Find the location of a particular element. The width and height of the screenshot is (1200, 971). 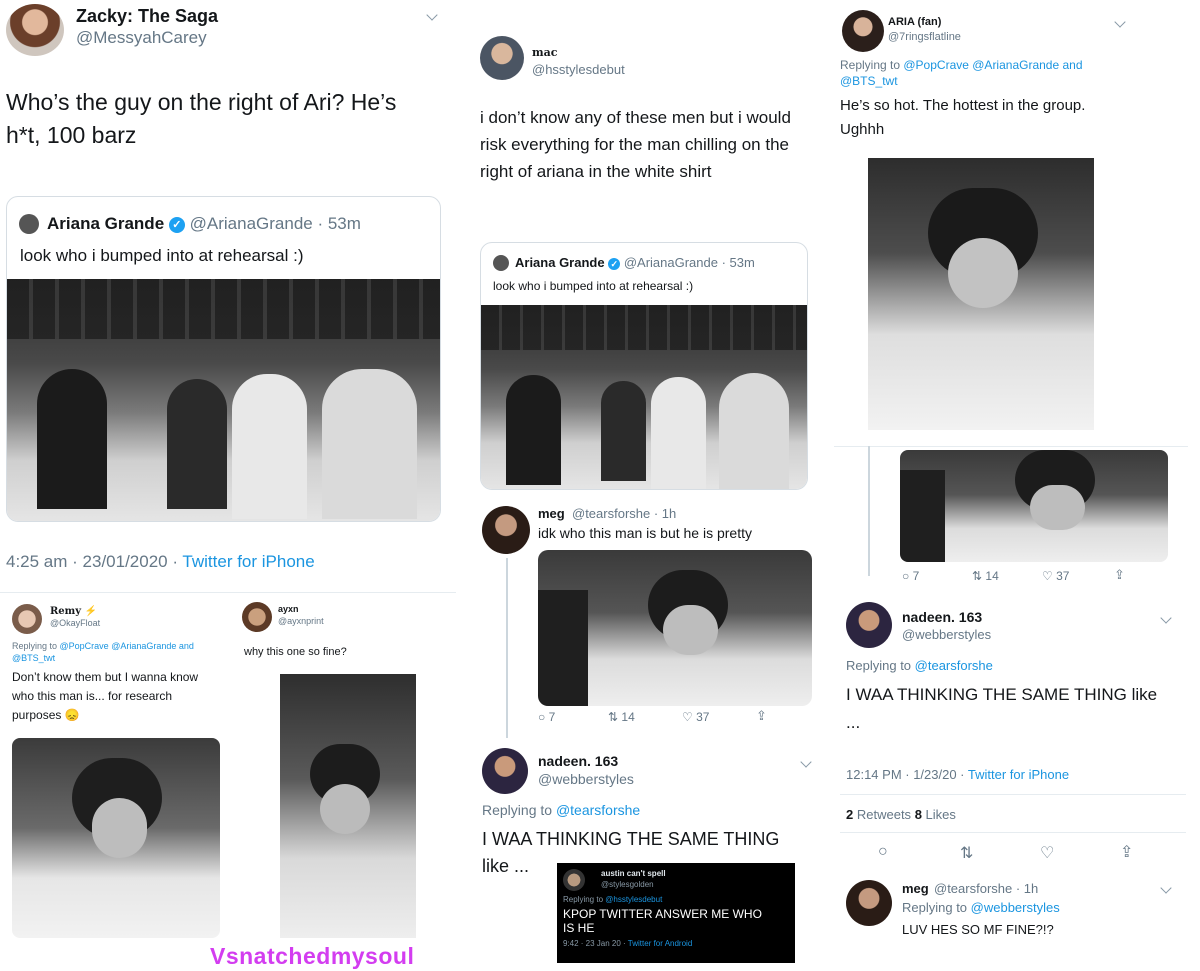

likes-link: Likes is located at coordinates (941, 814).